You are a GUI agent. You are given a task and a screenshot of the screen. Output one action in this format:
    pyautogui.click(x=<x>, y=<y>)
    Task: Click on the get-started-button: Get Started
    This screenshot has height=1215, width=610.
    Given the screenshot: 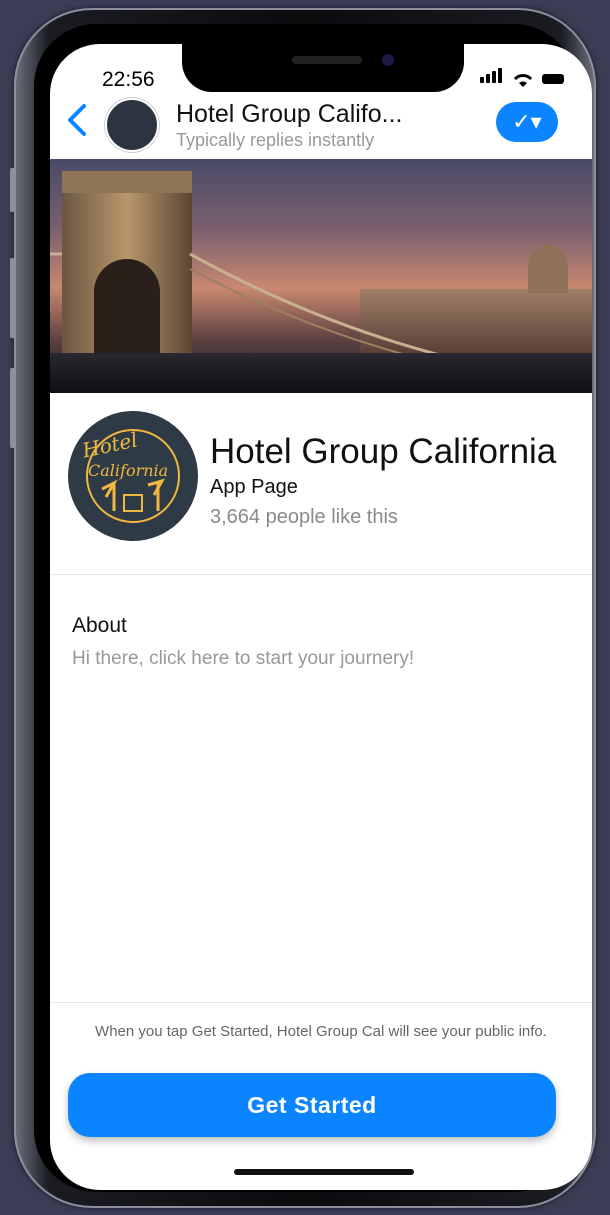 What is the action you would take?
    pyautogui.click(x=312, y=1105)
    